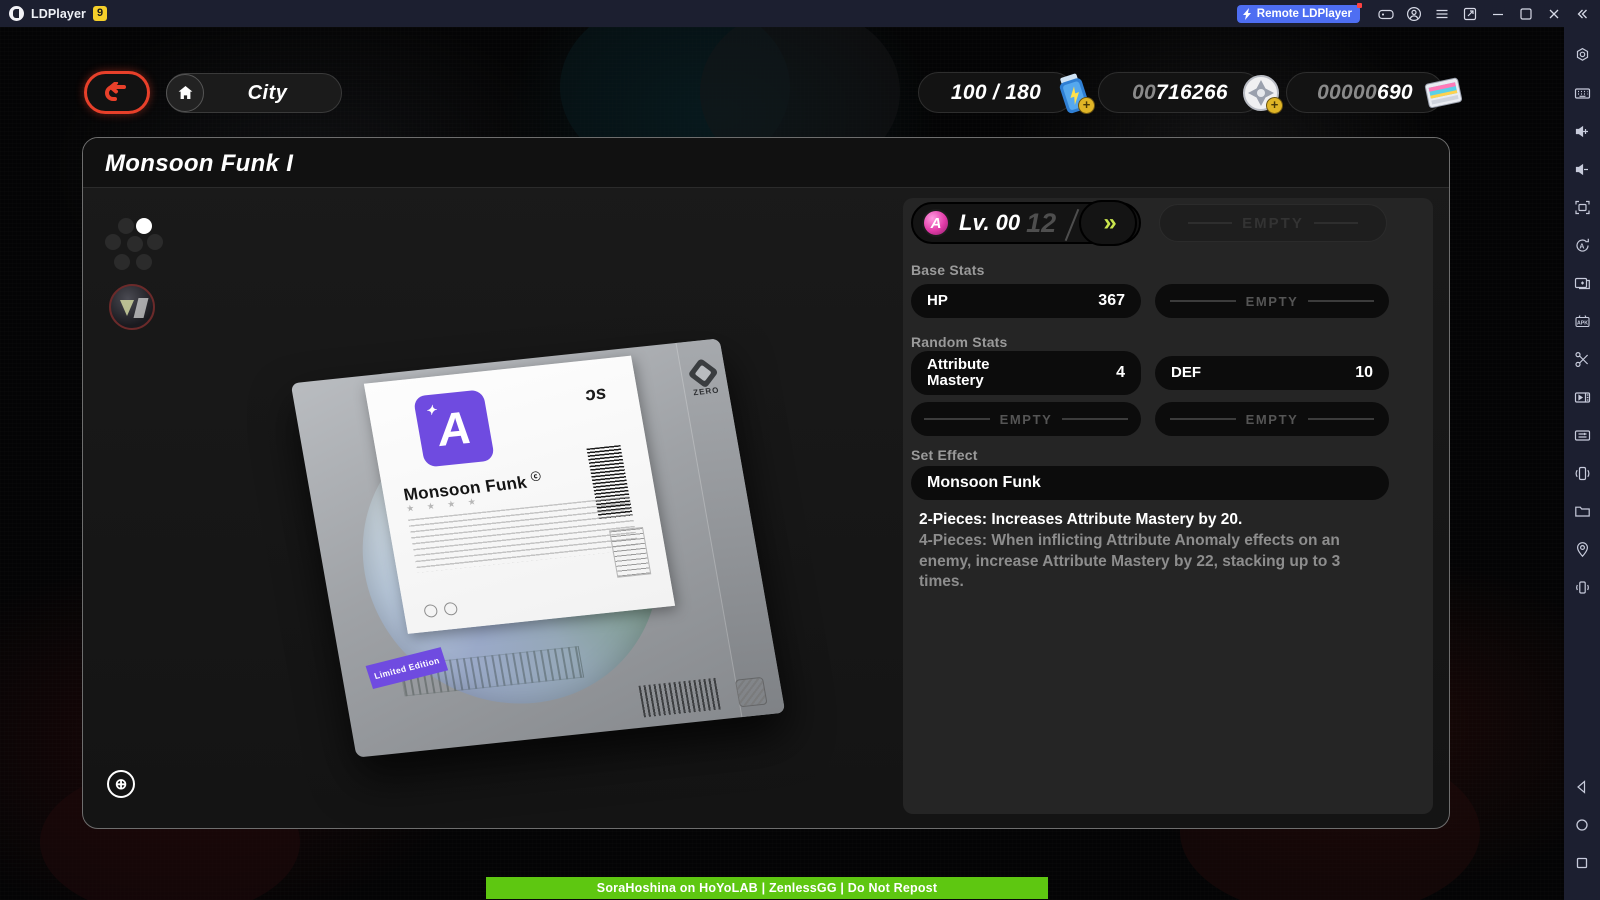 The height and width of the screenshot is (900, 1600). Describe the element at coordinates (1272, 301) in the screenshot. I see `base-empty-label: EMPTY` at that location.